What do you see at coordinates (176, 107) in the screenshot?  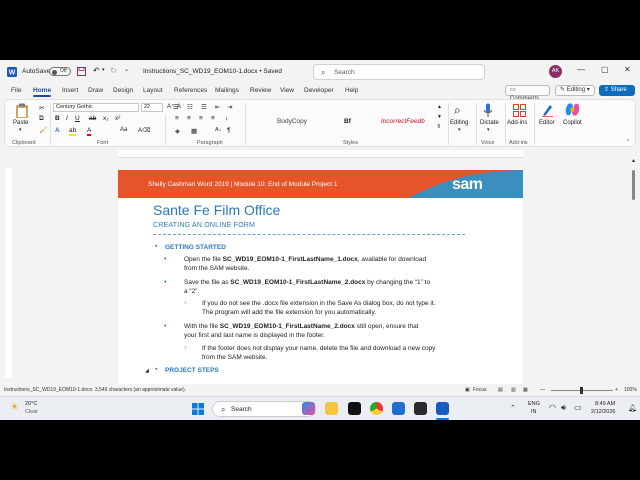 I see `bullets-icon: ☰` at bounding box center [176, 107].